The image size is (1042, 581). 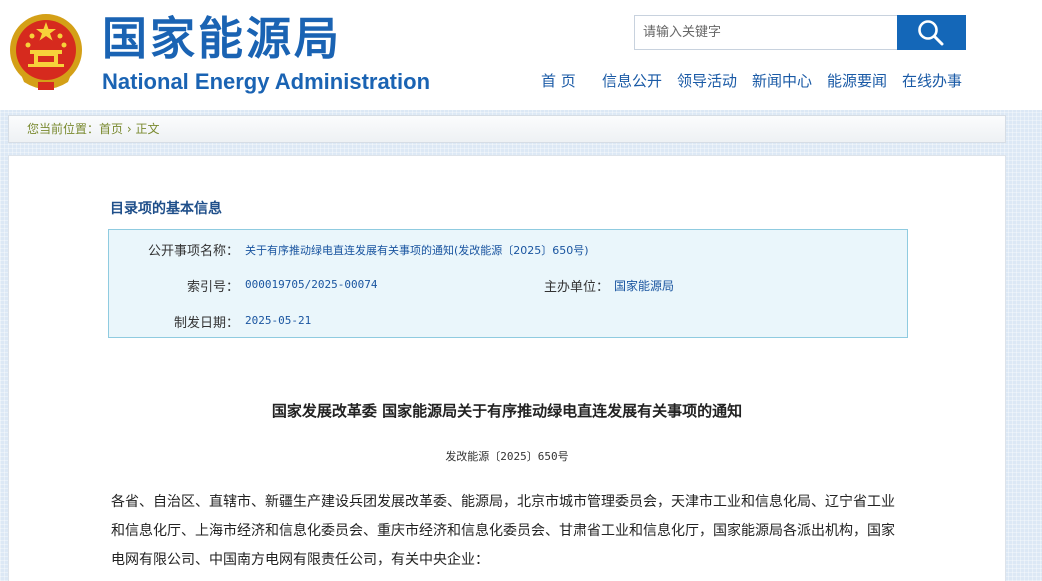 I want to click on date-value: 2025-05-21, so click(x=278, y=320).